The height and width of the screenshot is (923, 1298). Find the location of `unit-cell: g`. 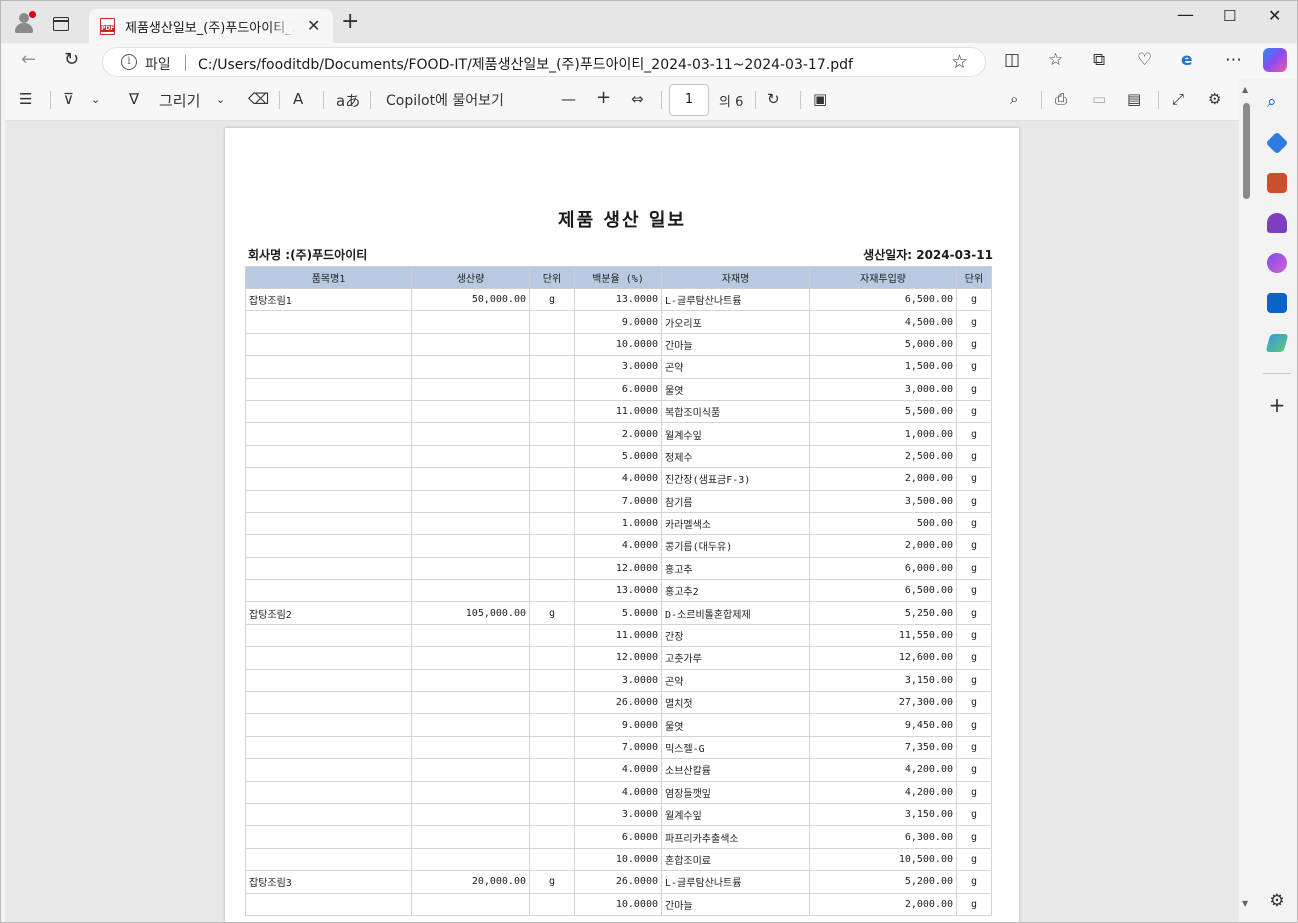

unit-cell: g is located at coordinates (552, 299).